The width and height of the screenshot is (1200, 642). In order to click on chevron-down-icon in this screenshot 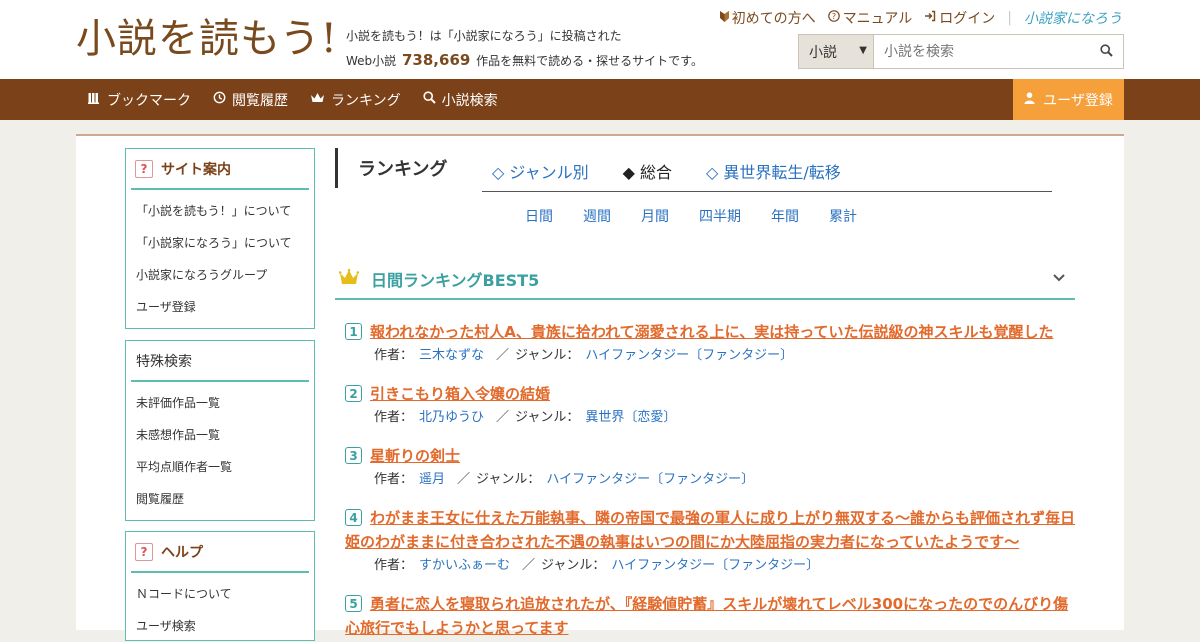, I will do `click(1059, 278)`.